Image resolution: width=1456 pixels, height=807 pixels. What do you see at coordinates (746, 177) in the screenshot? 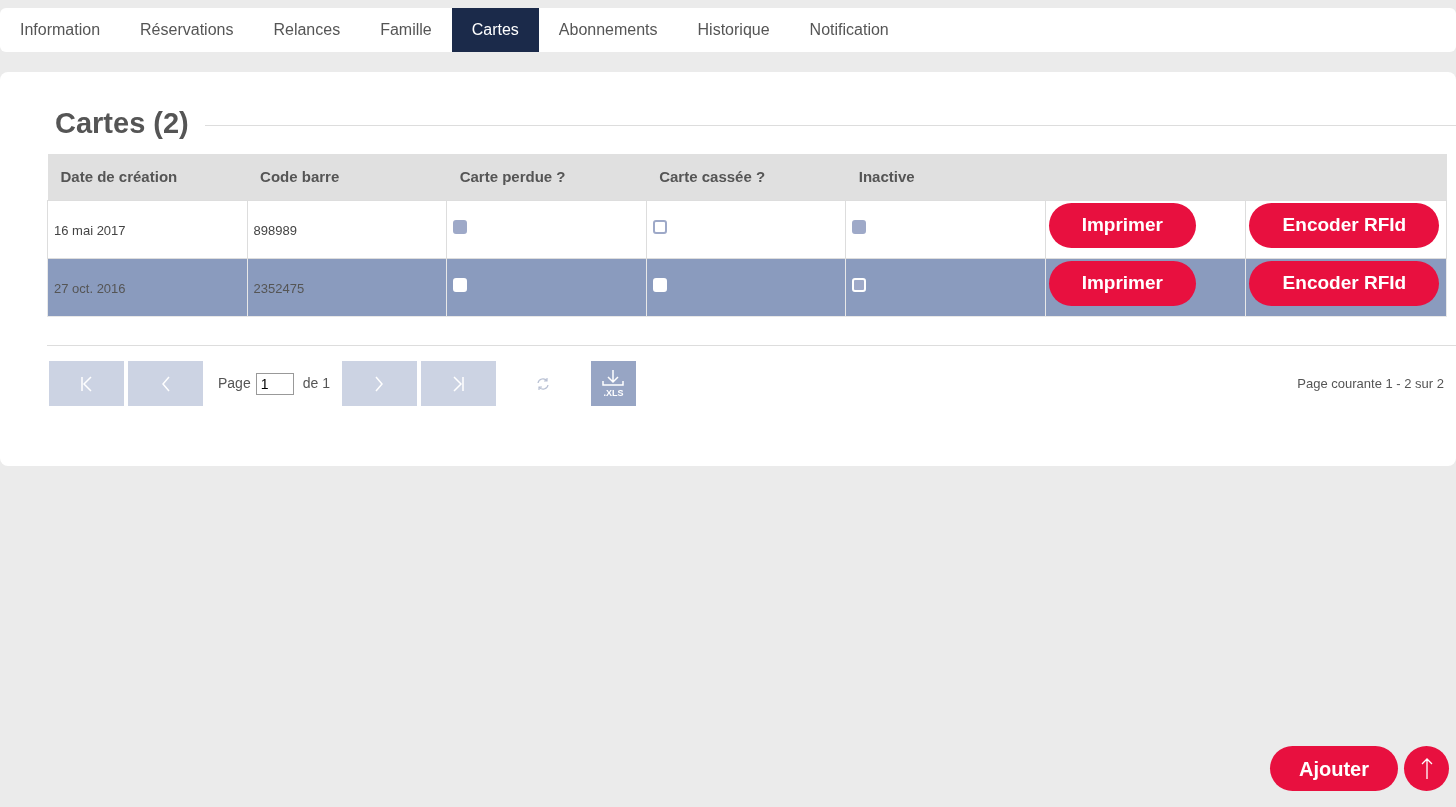
I see `column-header: Carte cassée ?` at bounding box center [746, 177].